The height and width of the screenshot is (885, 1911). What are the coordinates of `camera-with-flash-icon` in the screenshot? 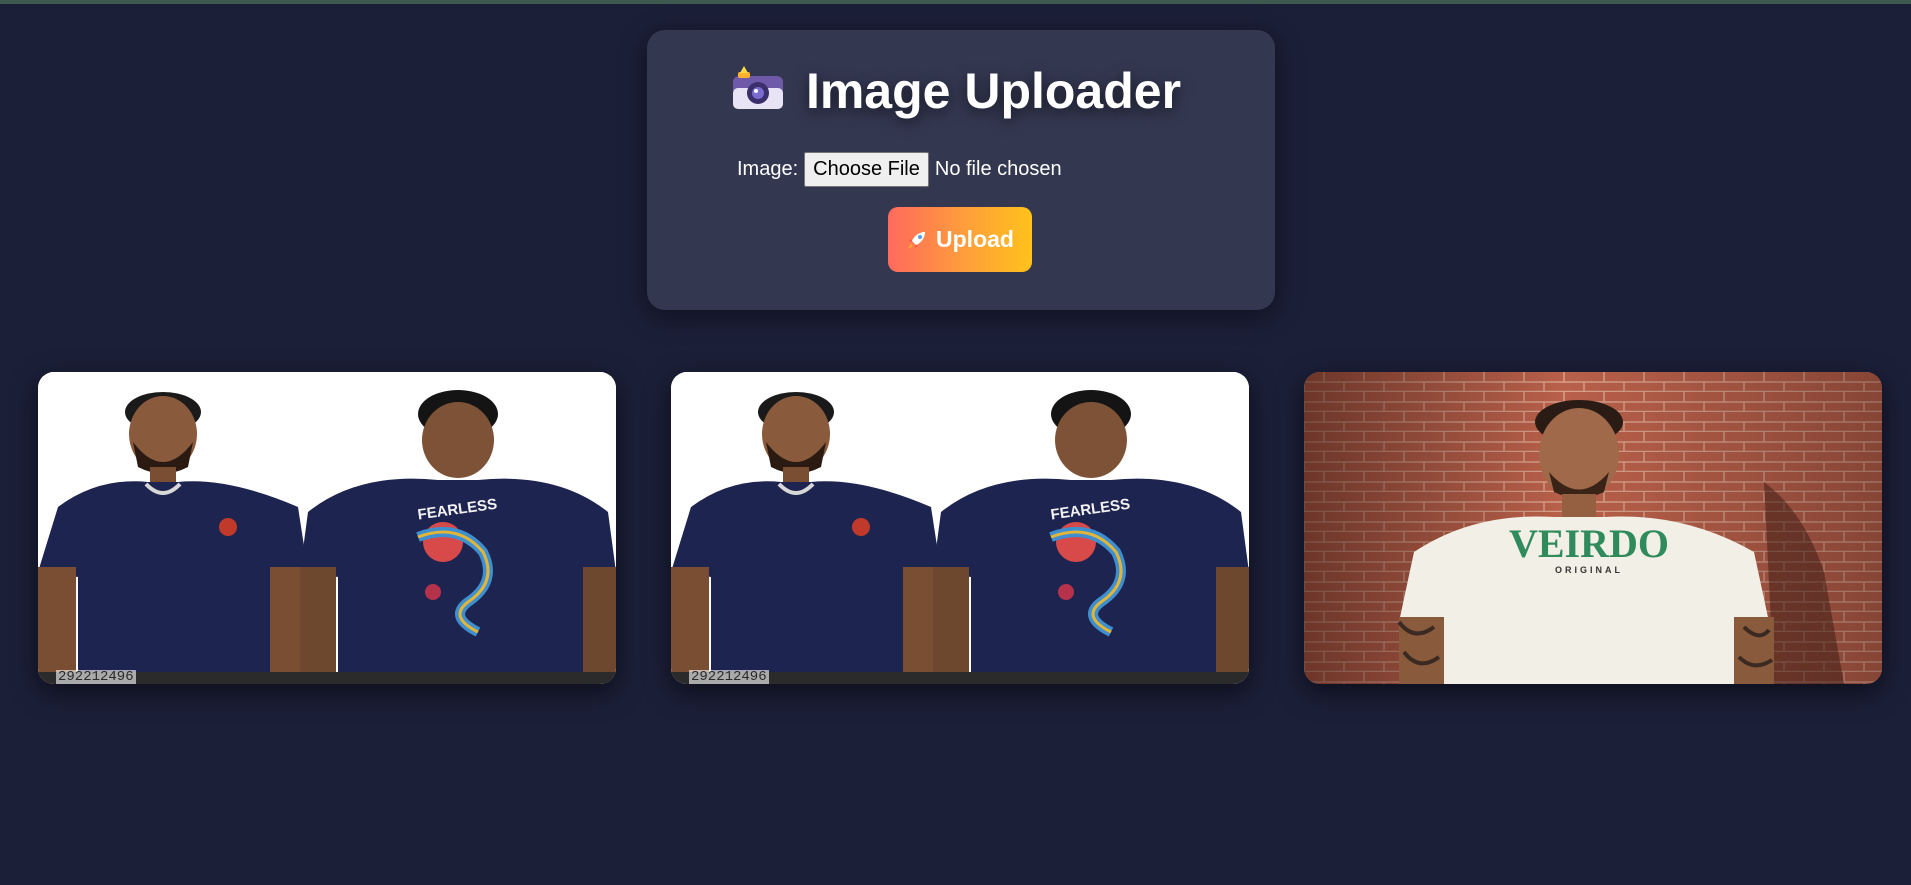 It's located at (758, 89).